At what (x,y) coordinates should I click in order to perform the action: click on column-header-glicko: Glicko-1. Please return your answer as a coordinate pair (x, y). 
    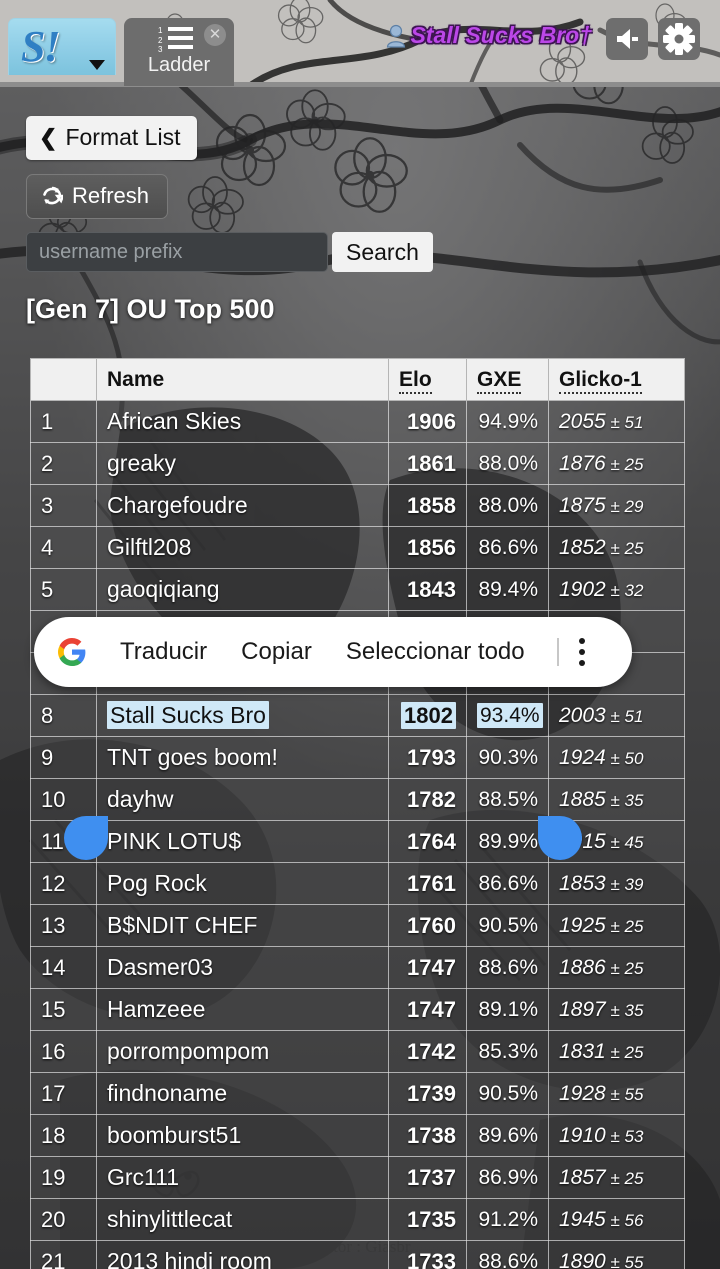
    Looking at the image, I should click on (616, 379).